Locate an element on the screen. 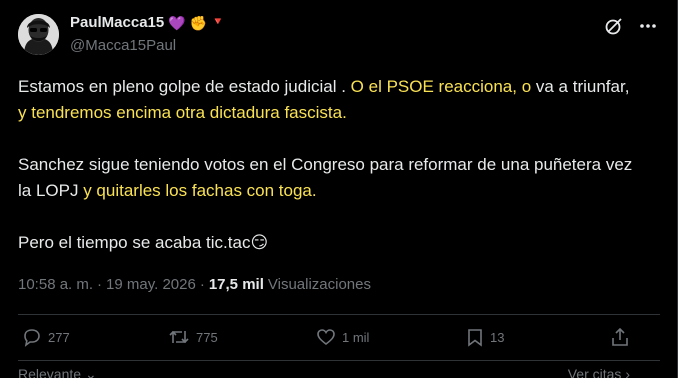 This screenshot has width=678, height=378. raised-fist-badge: ✊ is located at coordinates (198, 22).